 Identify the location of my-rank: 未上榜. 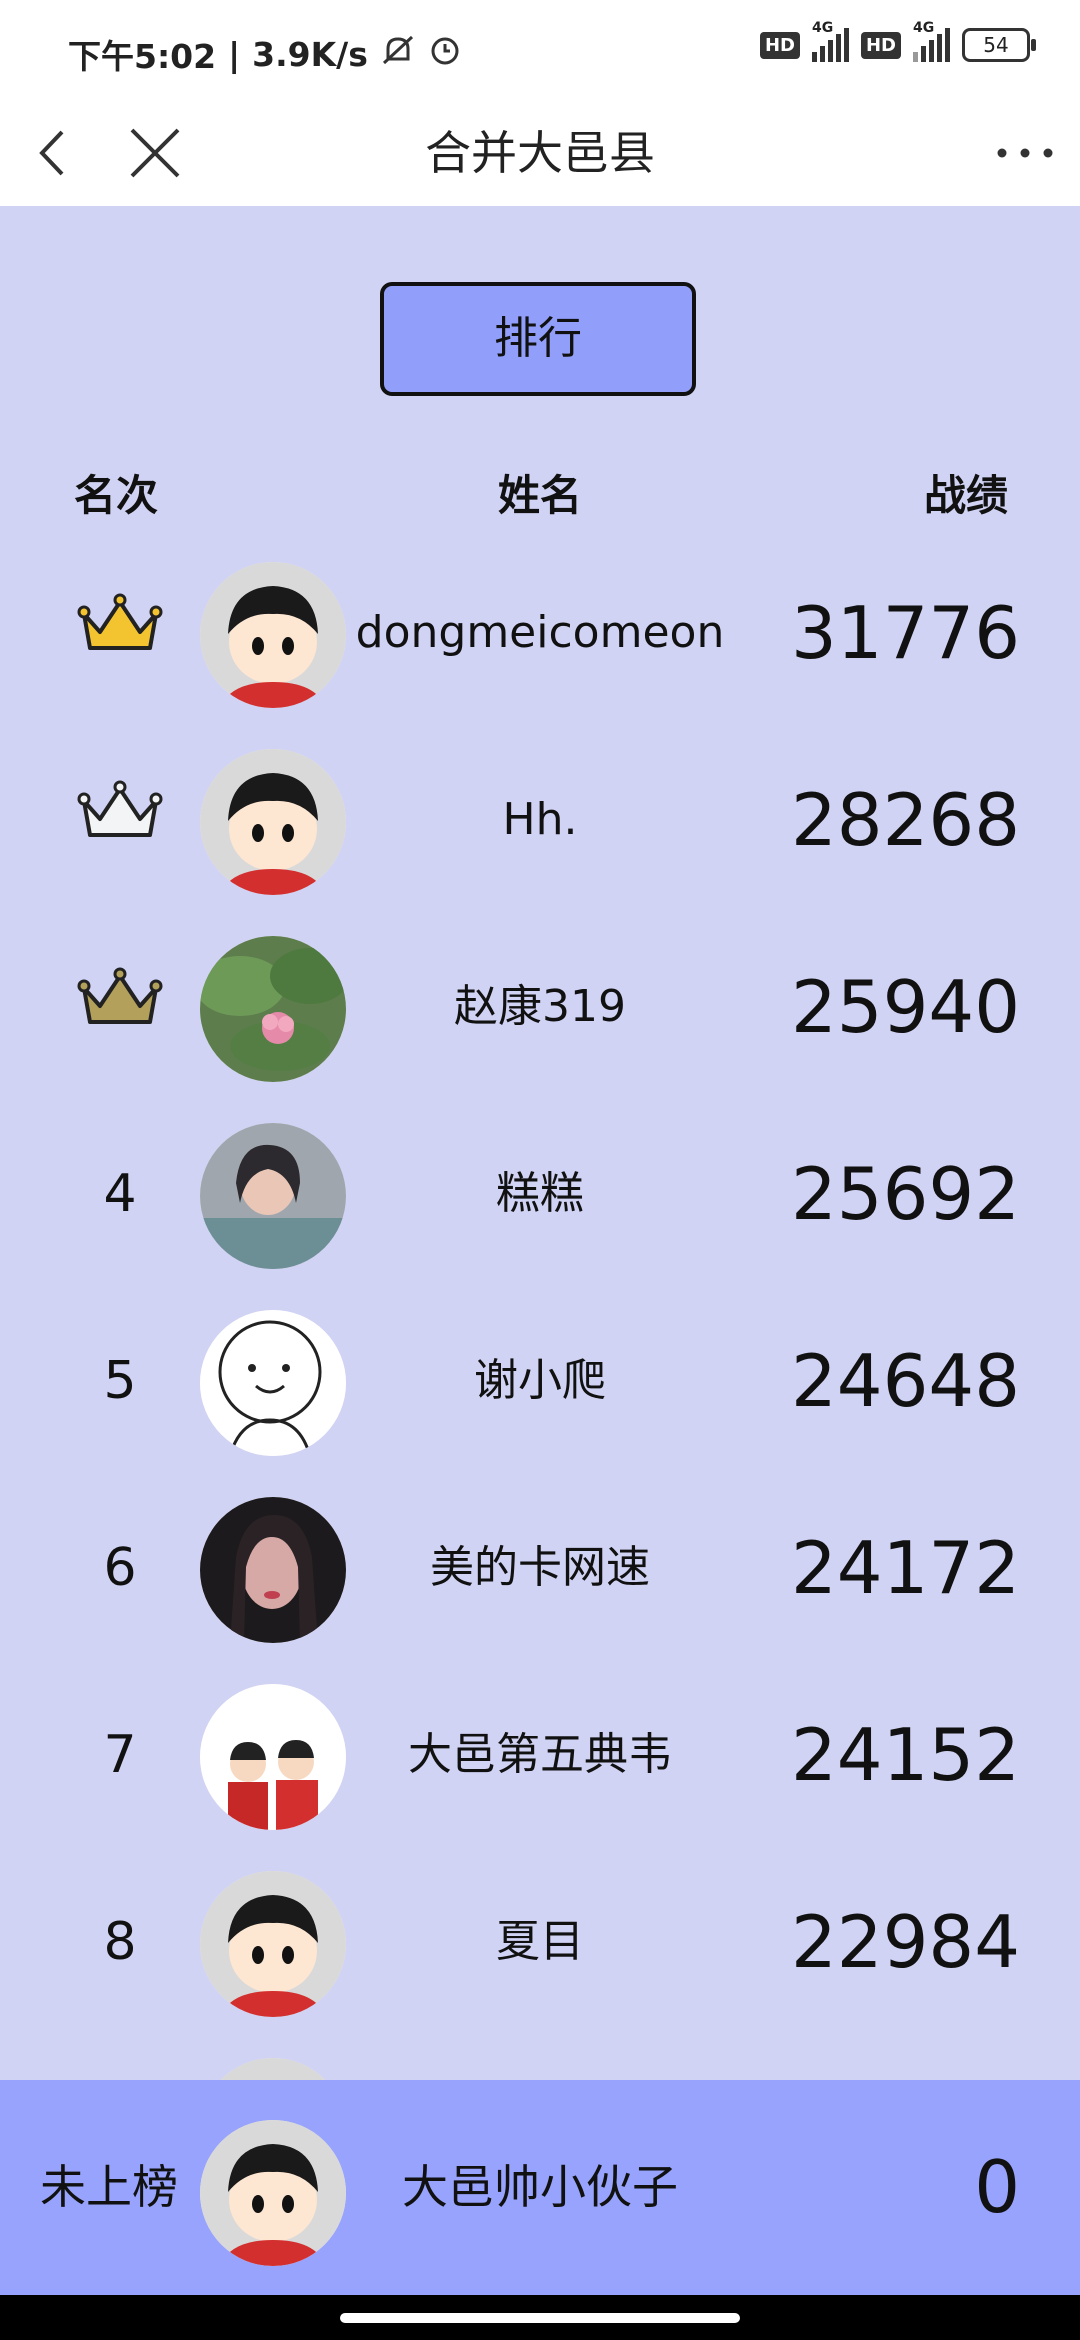
(109, 2187).